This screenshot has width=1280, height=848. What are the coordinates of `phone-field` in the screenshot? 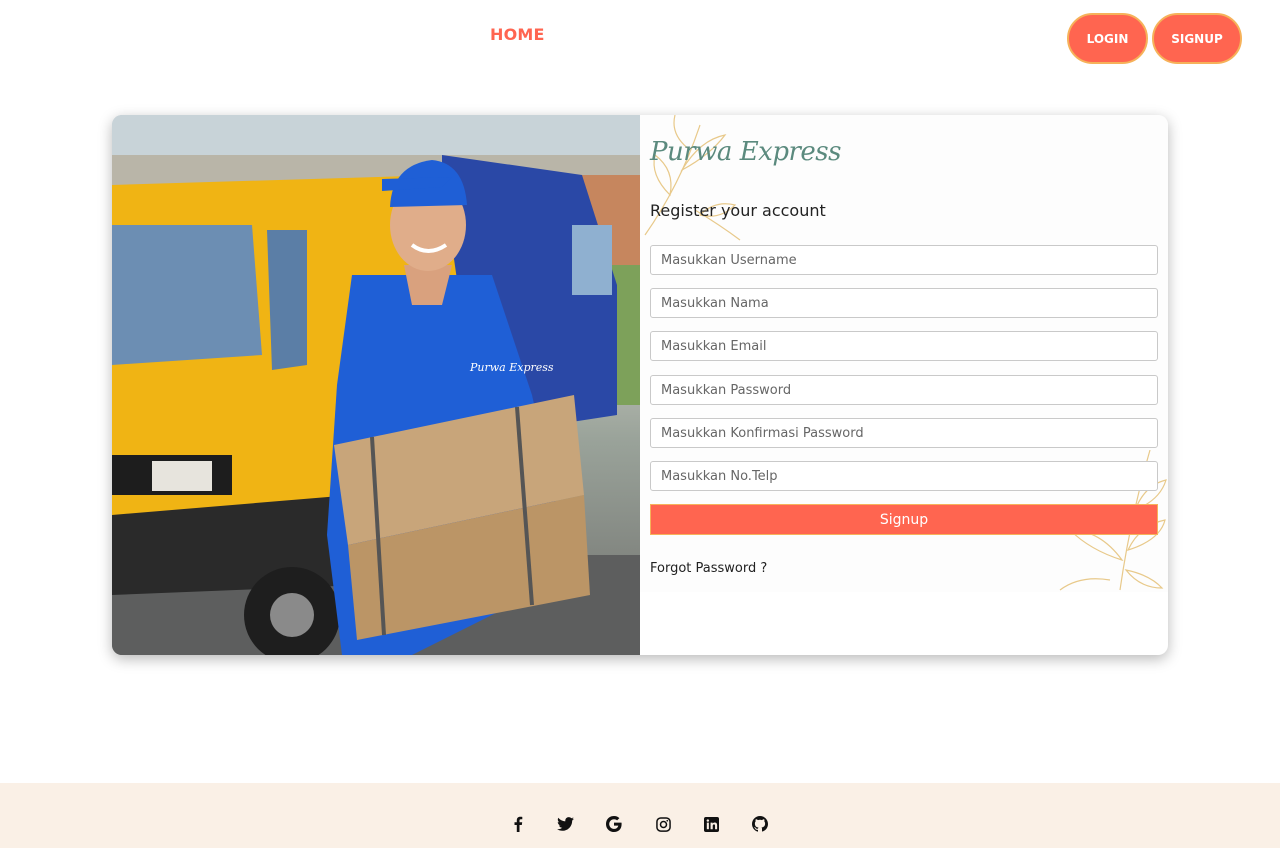 It's located at (904, 476).